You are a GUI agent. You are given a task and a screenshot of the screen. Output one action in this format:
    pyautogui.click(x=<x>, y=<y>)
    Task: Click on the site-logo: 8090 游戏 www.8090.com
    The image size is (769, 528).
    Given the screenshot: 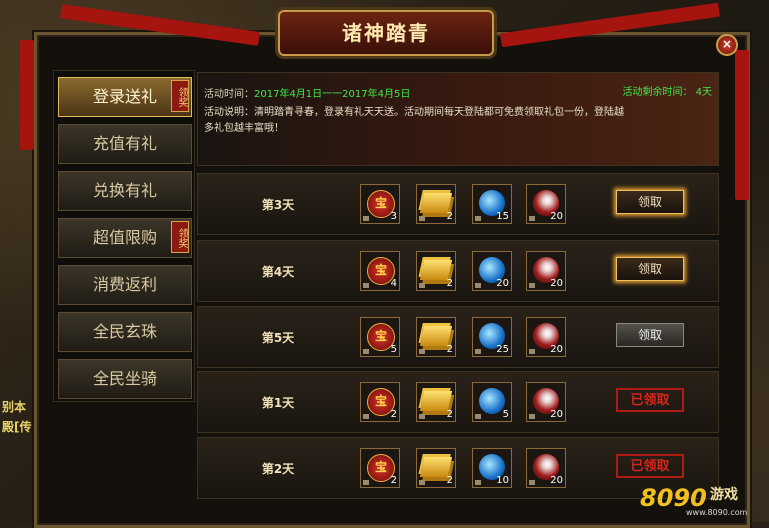 What is the action you would take?
    pyautogui.click(x=703, y=498)
    